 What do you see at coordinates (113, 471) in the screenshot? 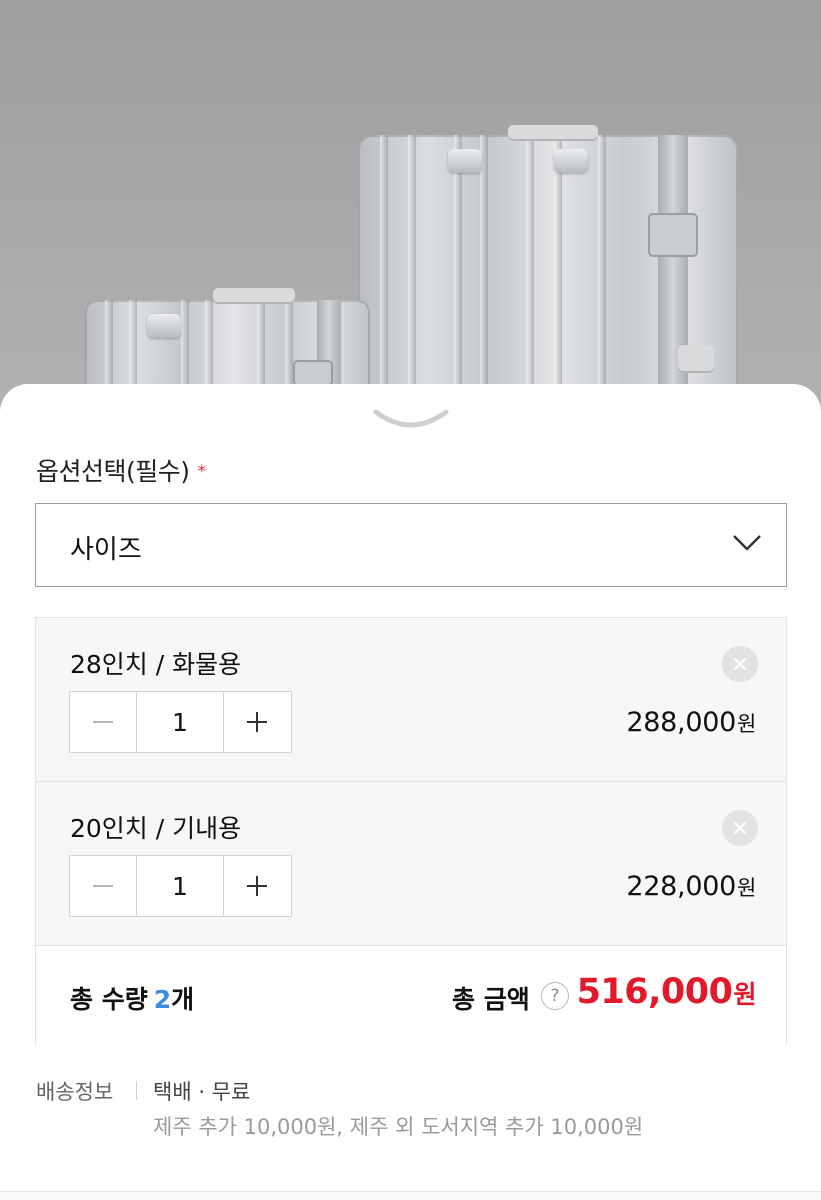
I see `option-section-label: 옵션선택(필수)` at bounding box center [113, 471].